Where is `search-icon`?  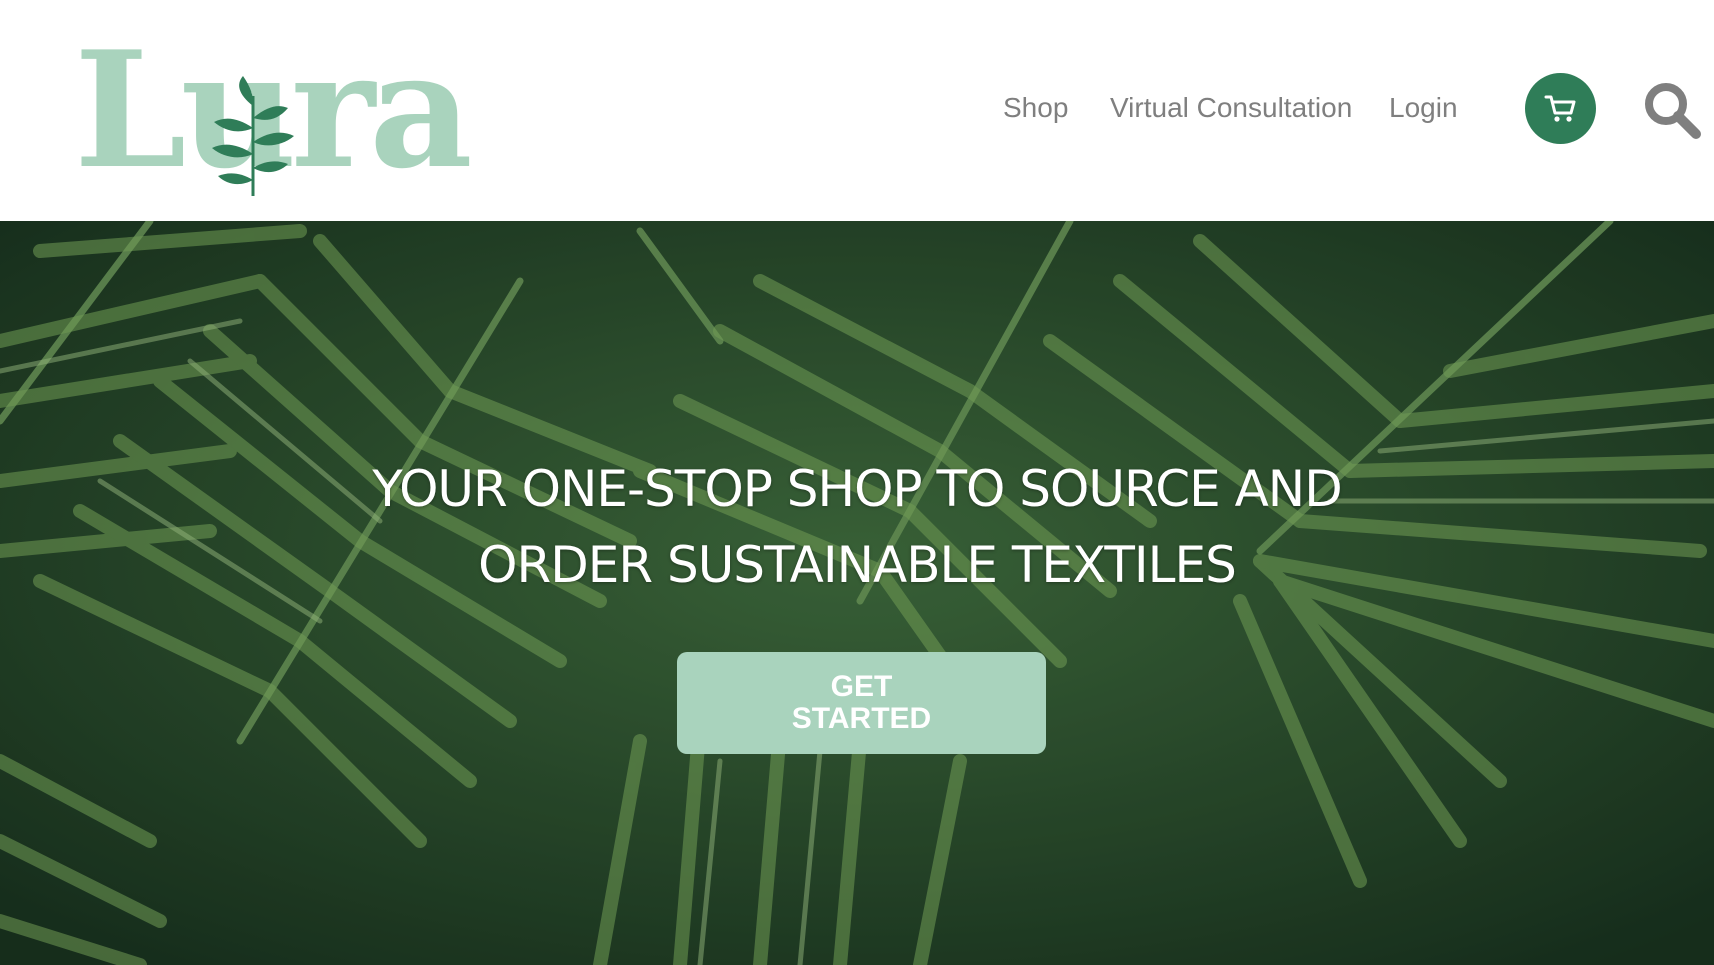 search-icon is located at coordinates (1673, 111).